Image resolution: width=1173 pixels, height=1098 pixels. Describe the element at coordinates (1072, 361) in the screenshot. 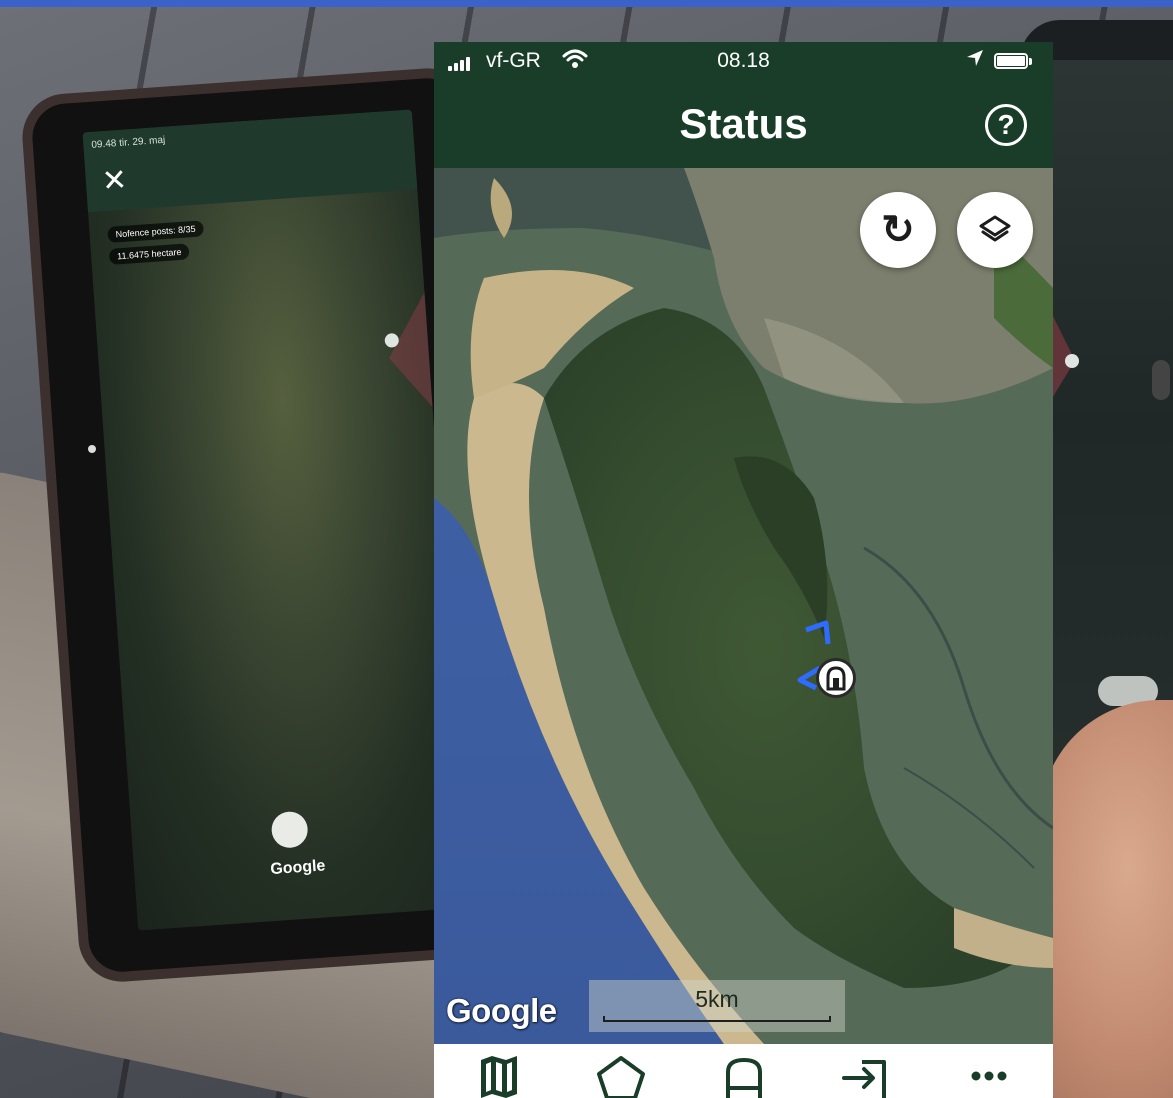

I see `background-tablet-right-vertex-dot` at that location.